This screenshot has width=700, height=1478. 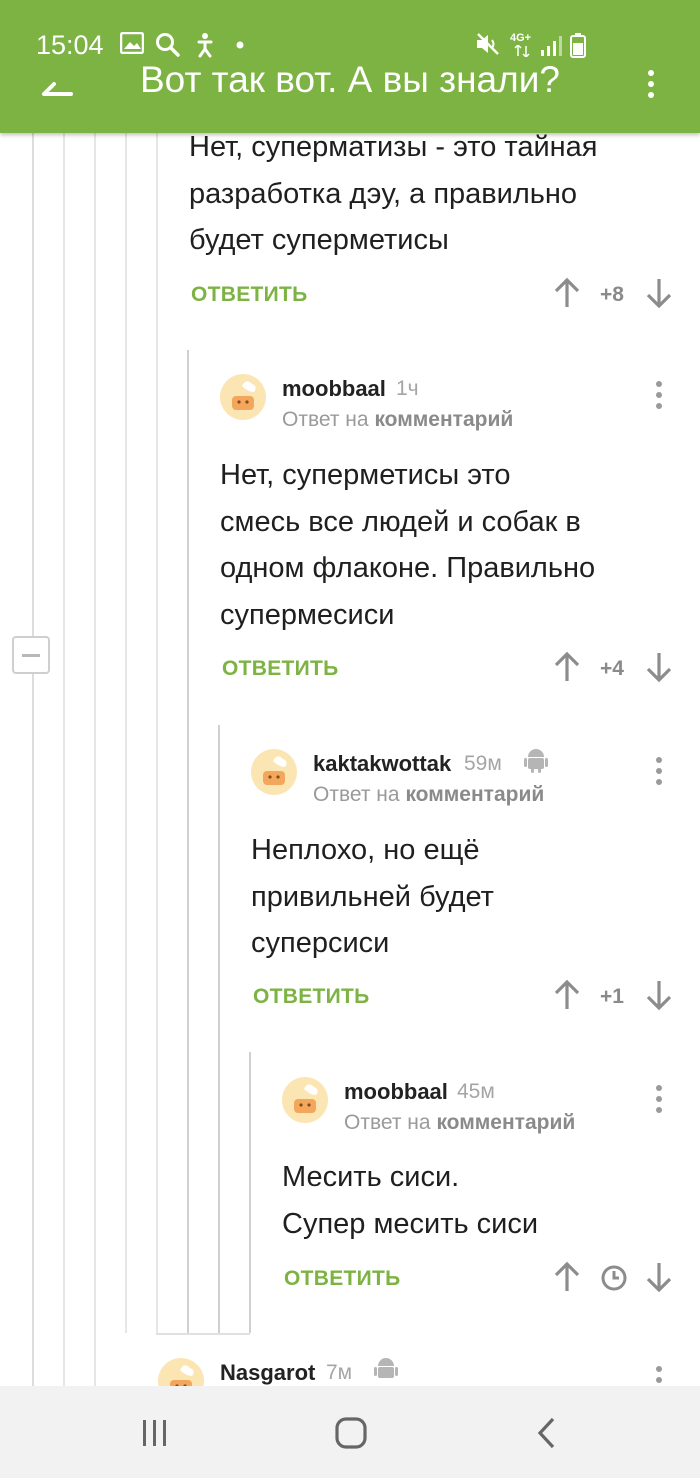 What do you see at coordinates (614, 1278) in the screenshot?
I see `clock-icon` at bounding box center [614, 1278].